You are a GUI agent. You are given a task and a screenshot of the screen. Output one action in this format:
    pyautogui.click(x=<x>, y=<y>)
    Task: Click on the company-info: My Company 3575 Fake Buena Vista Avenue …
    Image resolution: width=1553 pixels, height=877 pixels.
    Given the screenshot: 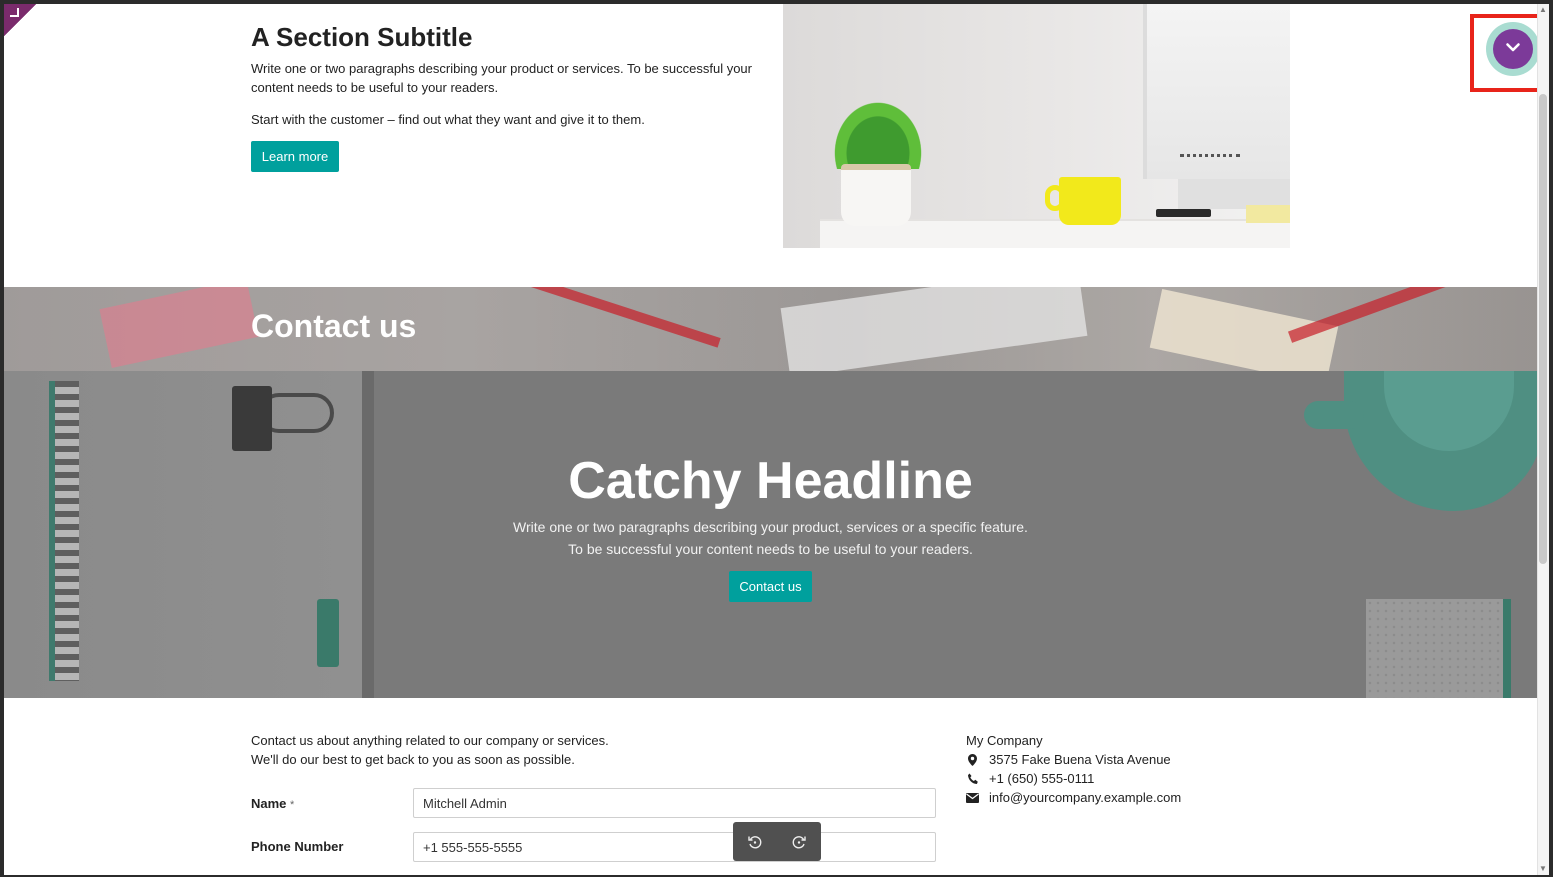 What is the action you would take?
    pyautogui.click(x=1073, y=769)
    